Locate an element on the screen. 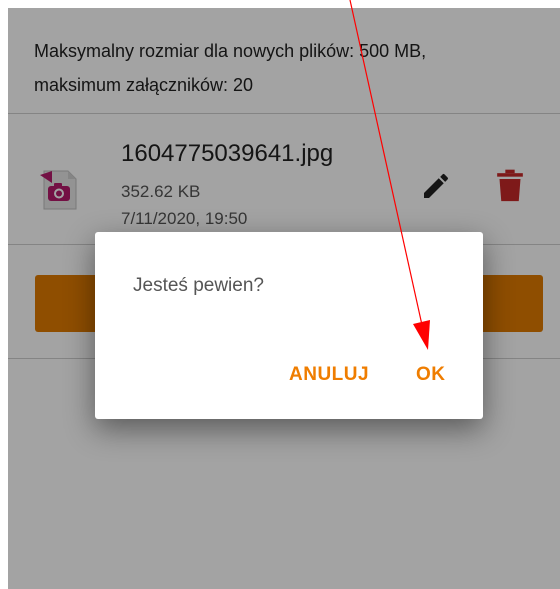 The width and height of the screenshot is (560, 589). dialog-message: Jesteś pewien? is located at coordinates (198, 285).